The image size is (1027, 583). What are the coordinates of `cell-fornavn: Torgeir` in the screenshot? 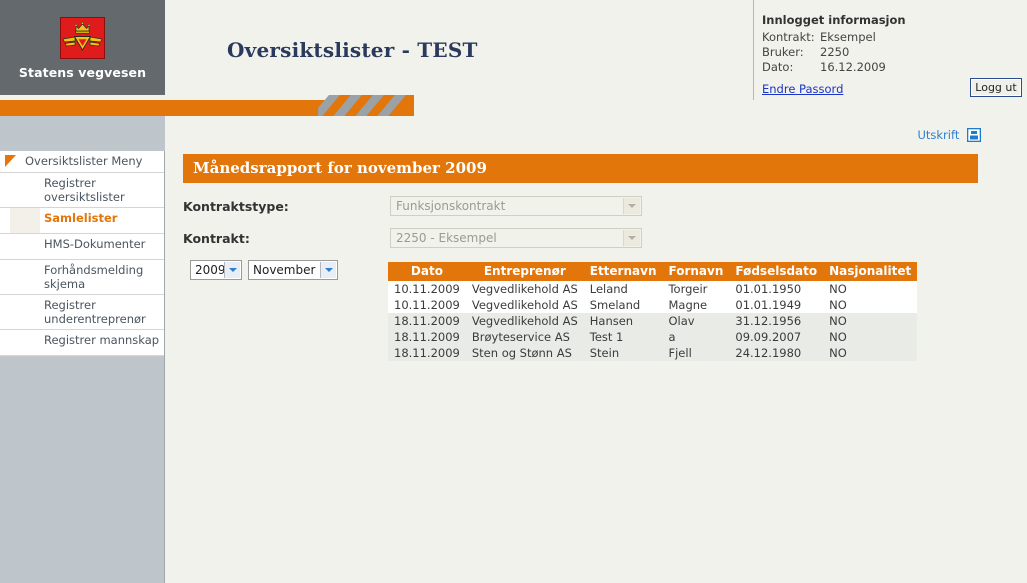 It's located at (688, 289).